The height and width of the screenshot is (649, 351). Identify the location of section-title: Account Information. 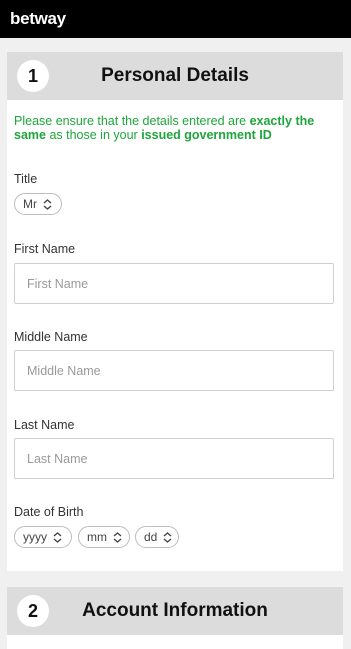
(175, 610).